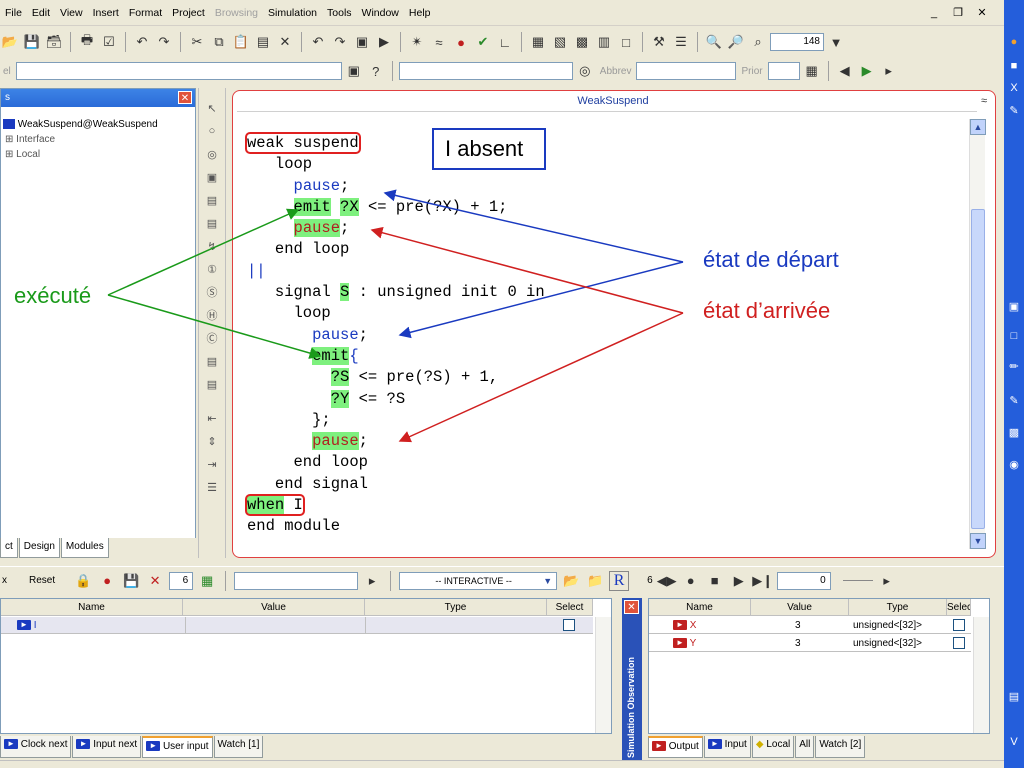 The image size is (1024, 768). I want to click on observation-sidebar: Simulation Observation, so click(632, 679).